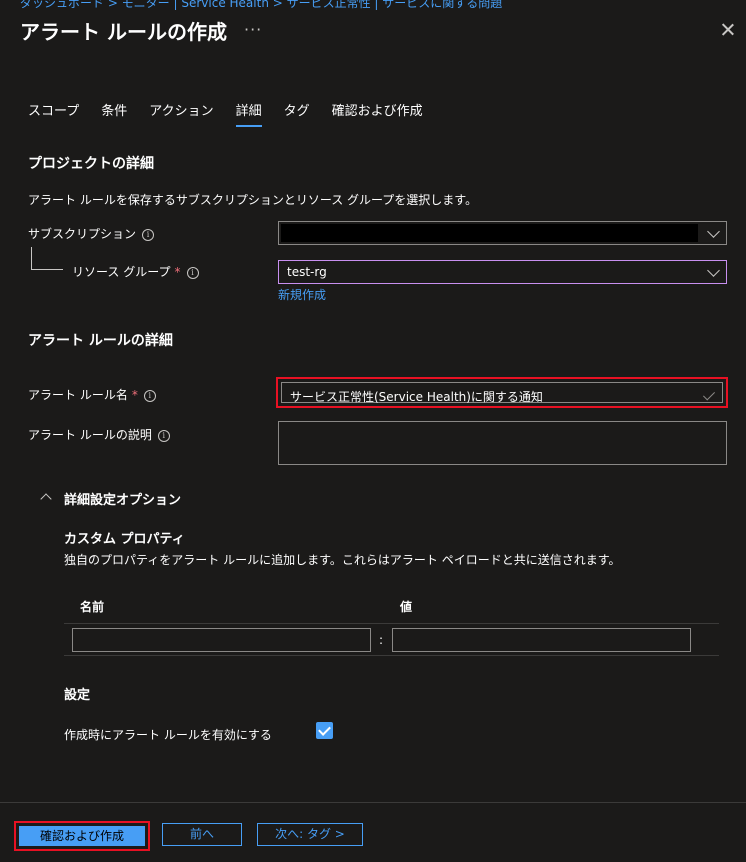 The height and width of the screenshot is (862, 746). What do you see at coordinates (124, 539) in the screenshot?
I see `custom-properties-heading: カスタム プロパティ` at bounding box center [124, 539].